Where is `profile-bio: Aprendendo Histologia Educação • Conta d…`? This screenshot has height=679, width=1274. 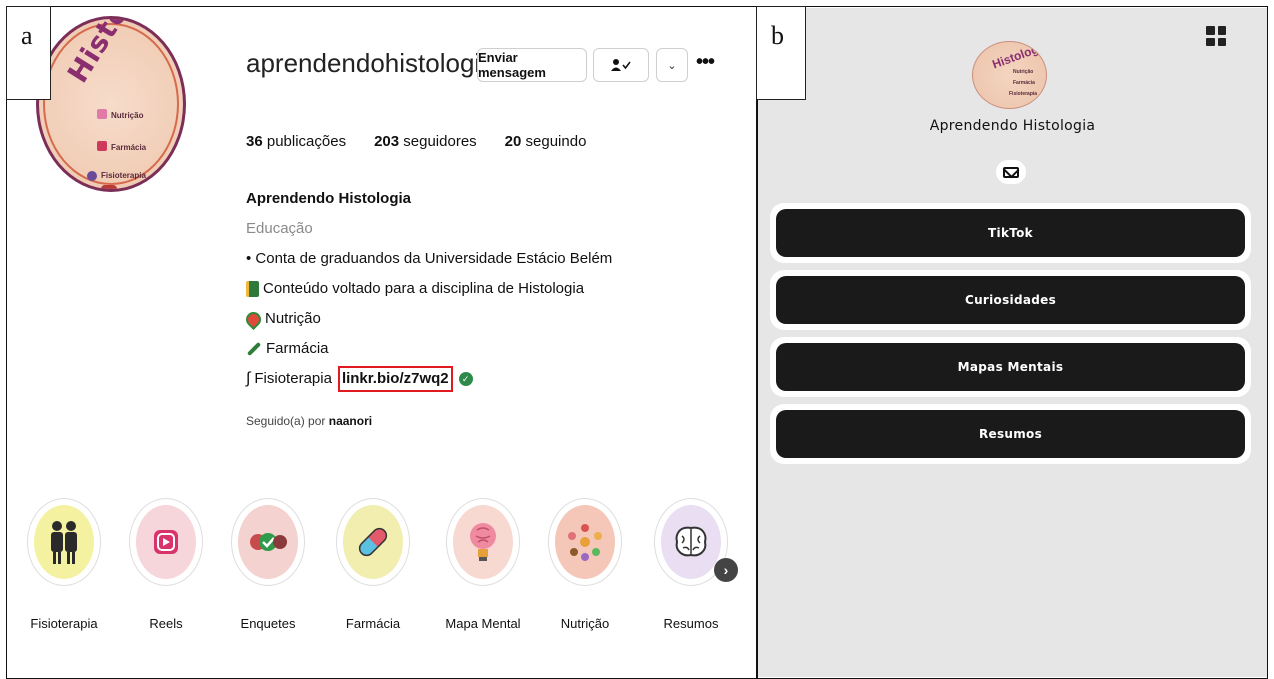
profile-bio: Aprendendo Histologia Educação • Conta d… is located at coordinates (427, 289).